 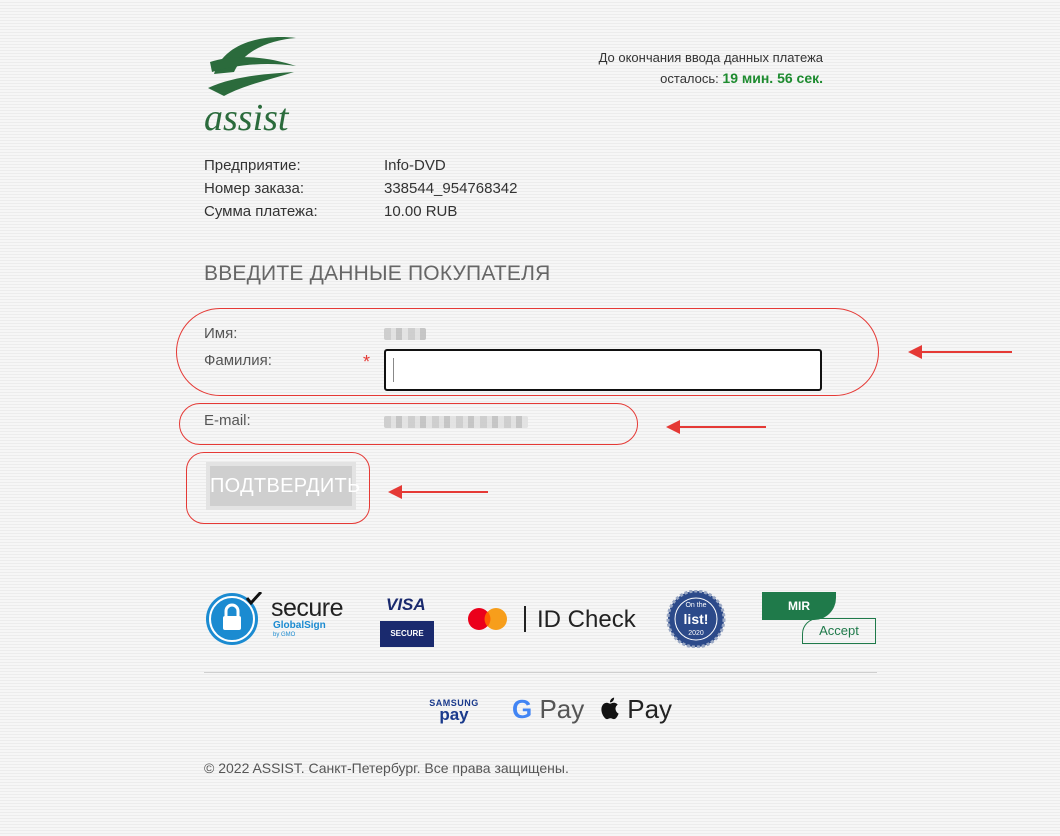 I want to click on timer-line2: осталось: 19 мин. 56 сек., so click(x=711, y=78).